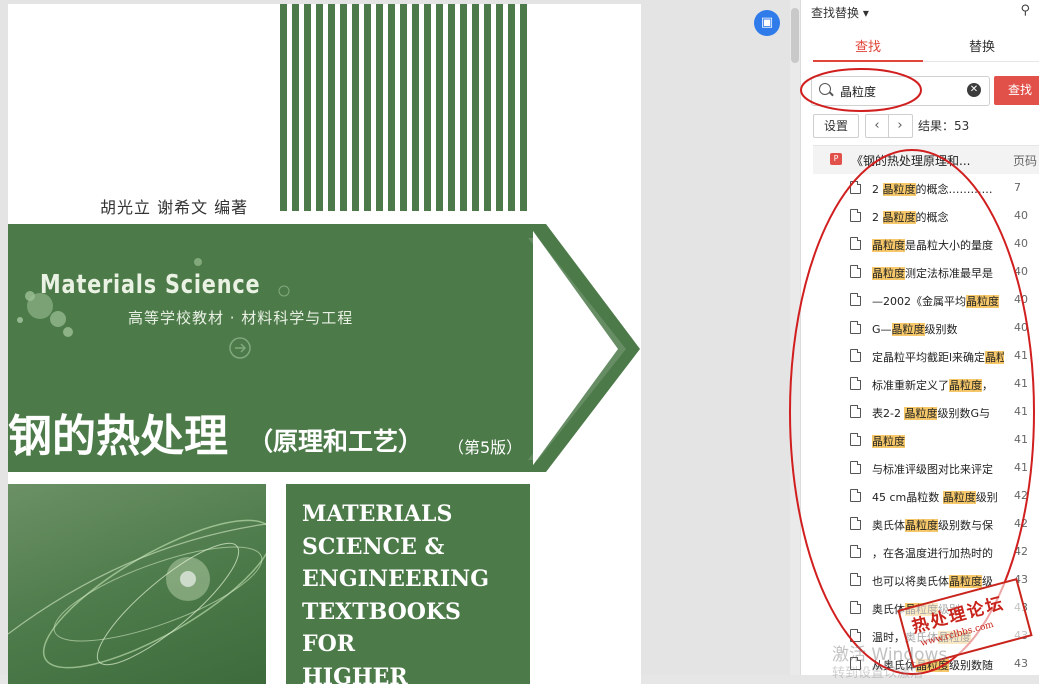  Describe the element at coordinates (965, 525) in the screenshot. I see `snippet-text: 级别数与保` at that location.